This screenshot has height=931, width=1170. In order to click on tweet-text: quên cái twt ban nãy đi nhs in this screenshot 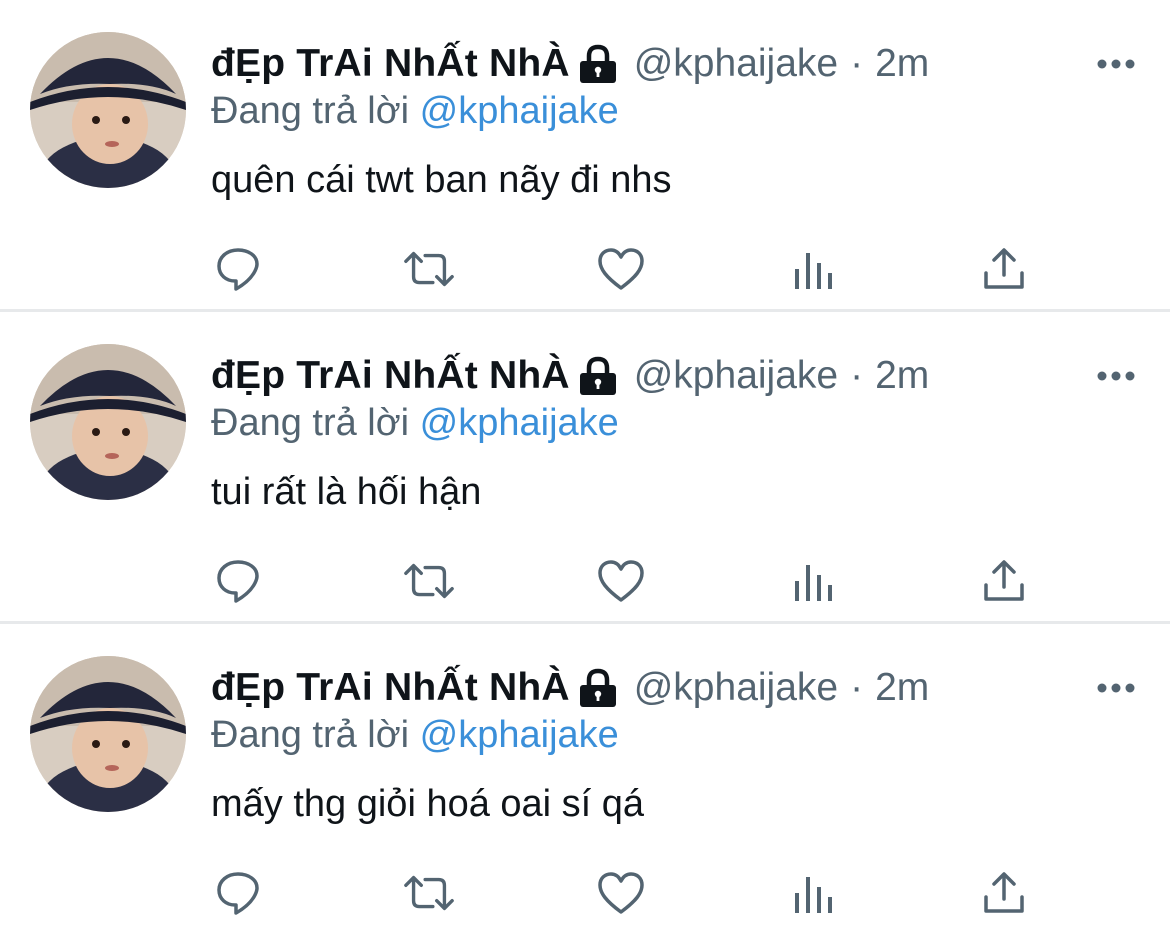, I will do `click(441, 180)`.